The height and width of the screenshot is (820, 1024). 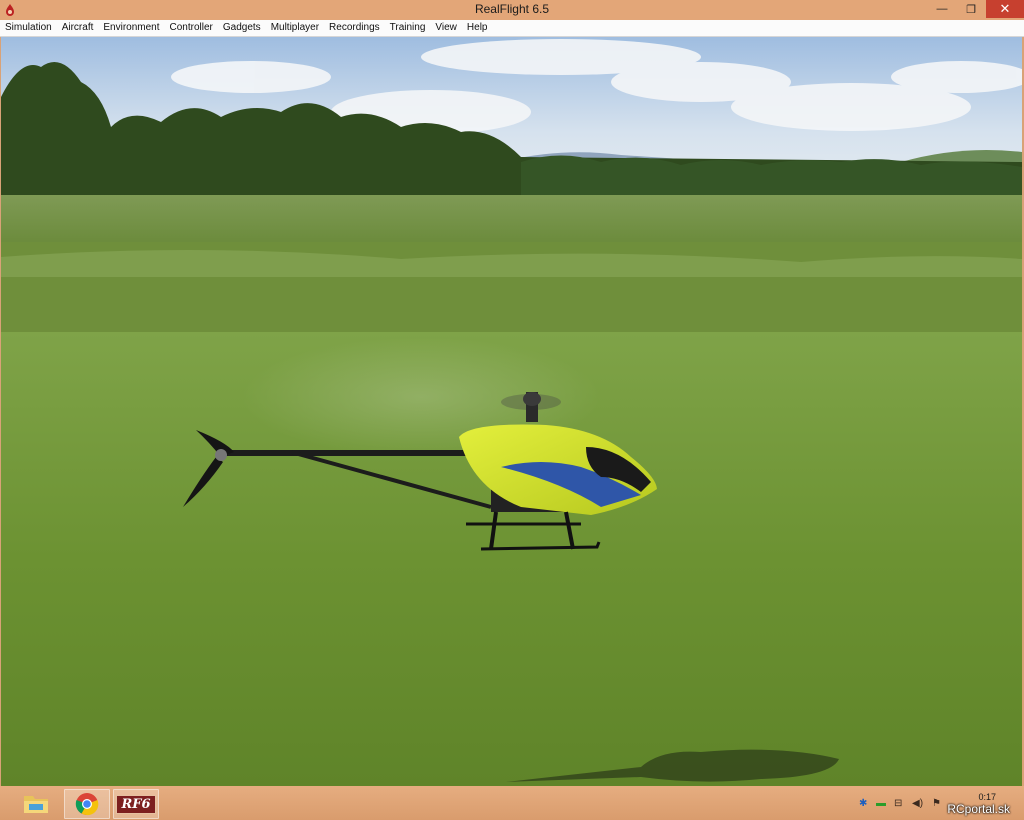 I want to click on battery-icon: ▬, so click(x=881, y=803).